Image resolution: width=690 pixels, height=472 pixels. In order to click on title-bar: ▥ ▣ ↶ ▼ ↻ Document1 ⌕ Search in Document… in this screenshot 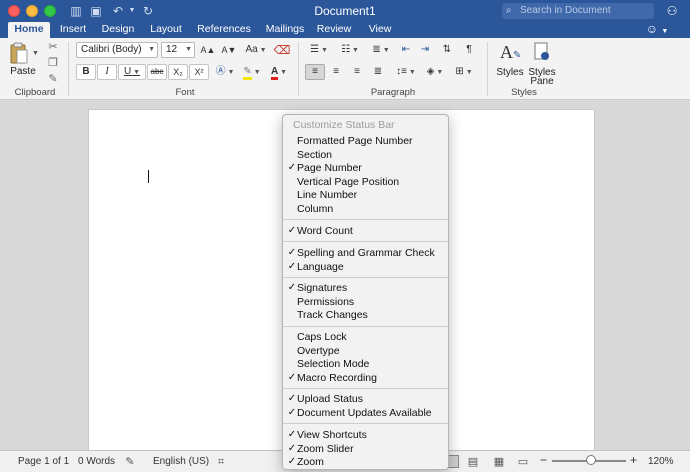, I will do `click(345, 11)`.